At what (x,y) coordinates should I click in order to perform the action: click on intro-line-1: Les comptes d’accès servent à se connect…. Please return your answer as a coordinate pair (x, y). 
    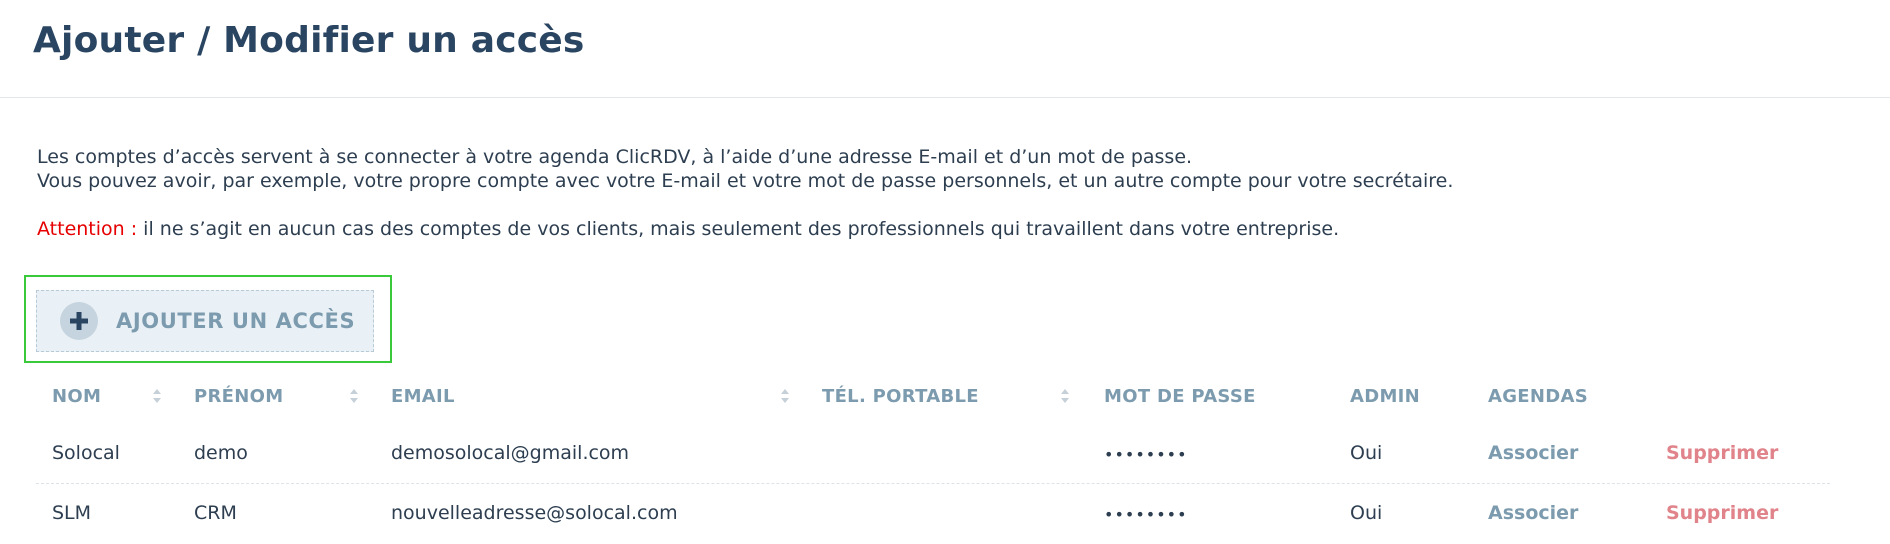
    Looking at the image, I should click on (615, 157).